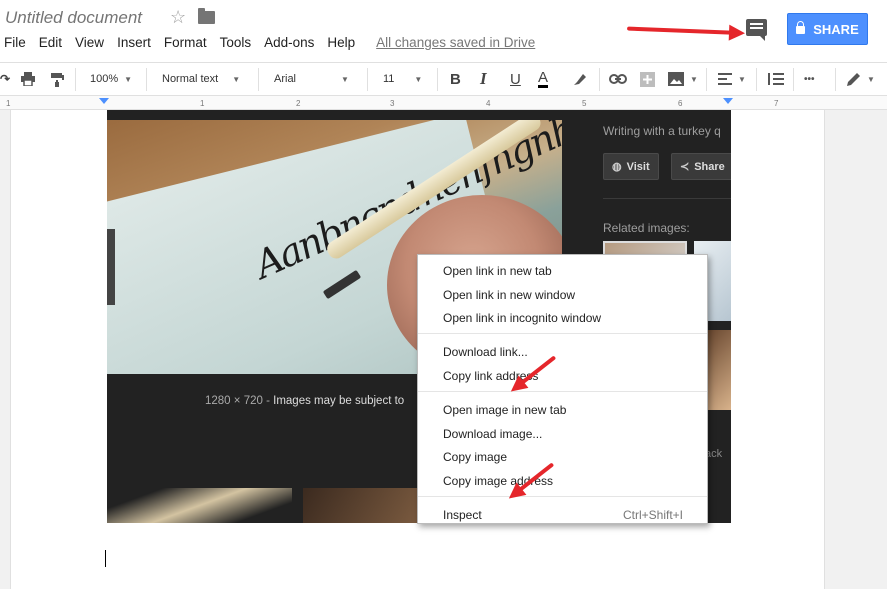 The width and height of the screenshot is (887, 589). What do you see at coordinates (475, 457) in the screenshot?
I see `menu-copy-image: Copy image` at bounding box center [475, 457].